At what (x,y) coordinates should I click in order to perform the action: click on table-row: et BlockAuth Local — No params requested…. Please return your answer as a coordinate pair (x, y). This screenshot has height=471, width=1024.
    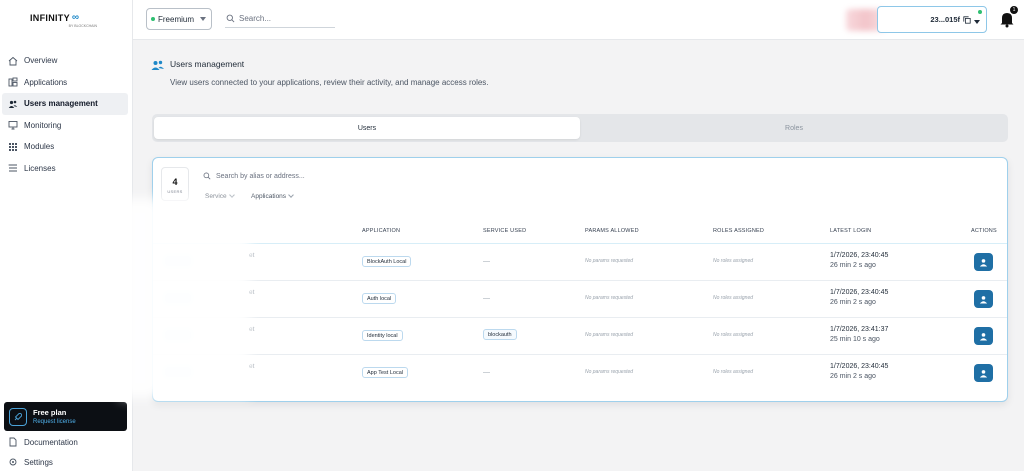
    Looking at the image, I should click on (580, 262).